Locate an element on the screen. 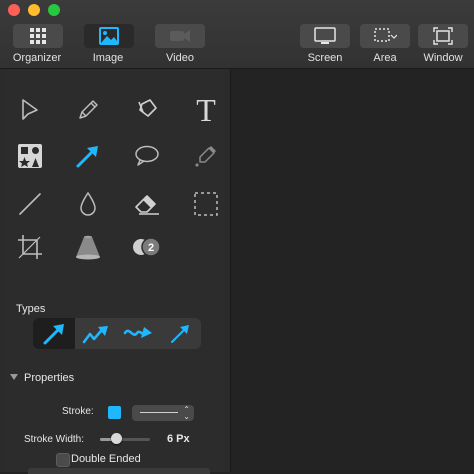  pencil-tool-icon is located at coordinates (88, 109).